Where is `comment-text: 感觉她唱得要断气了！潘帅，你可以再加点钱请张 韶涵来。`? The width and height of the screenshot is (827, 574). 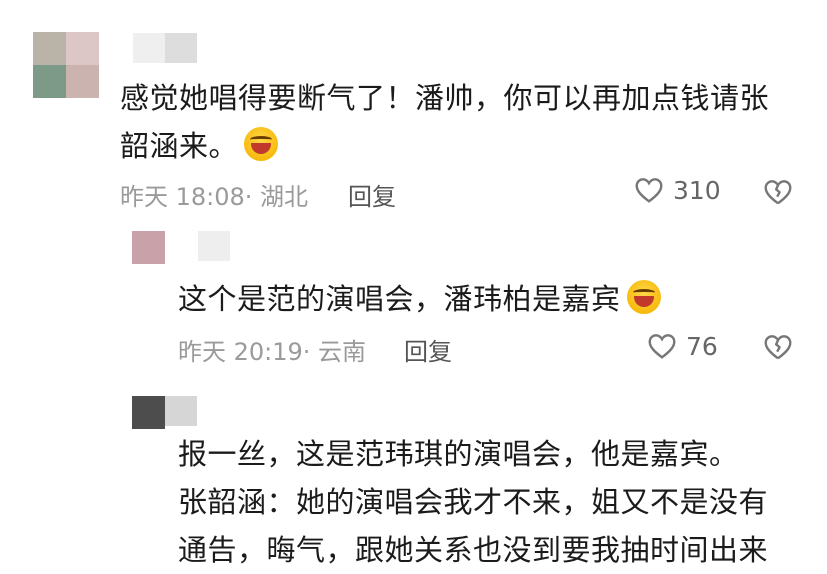
comment-text: 感觉她唱得要断气了！潘帅，你可以再加点钱请张 韶涵来。 is located at coordinates (465, 122).